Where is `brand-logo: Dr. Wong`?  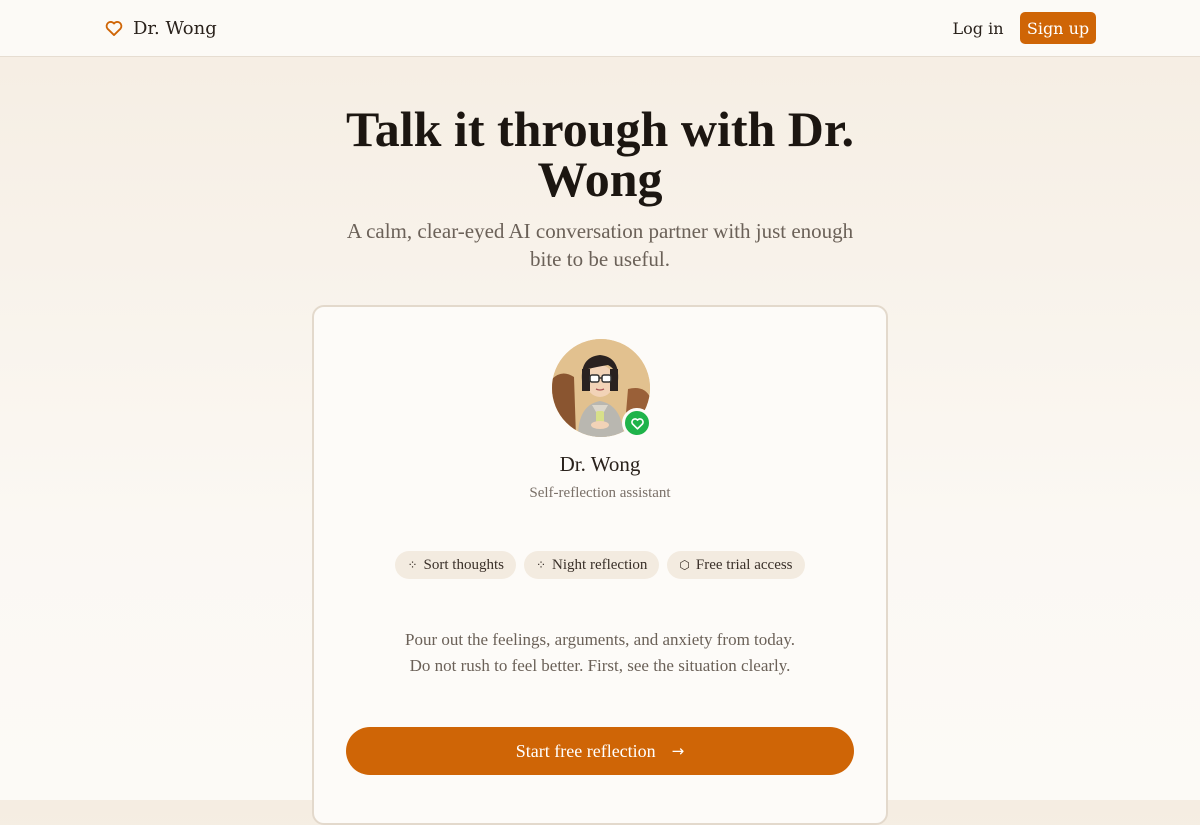 brand-logo: Dr. Wong is located at coordinates (160, 28).